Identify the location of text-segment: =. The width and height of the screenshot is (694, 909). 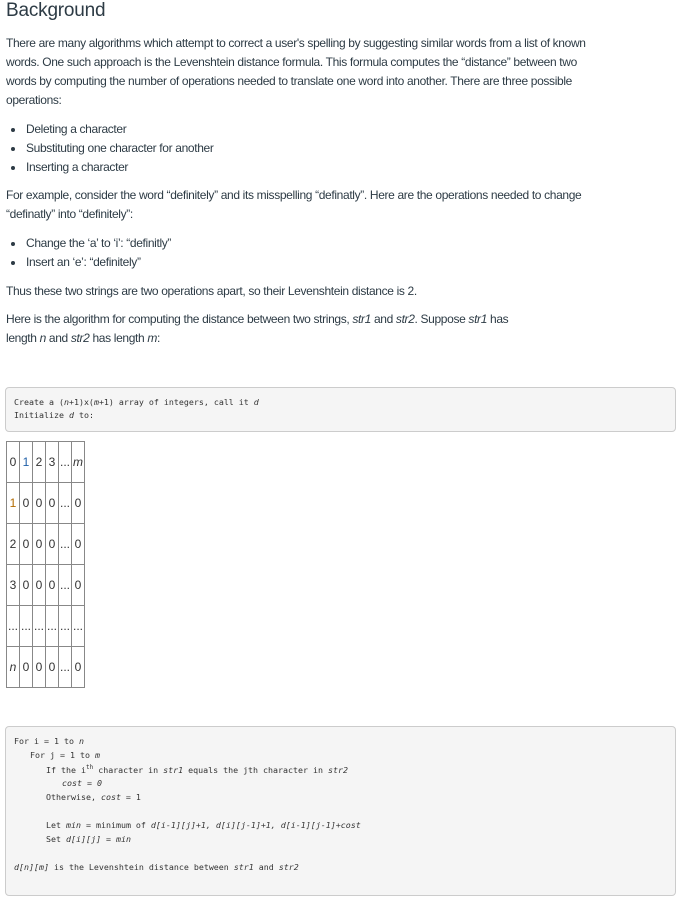
(108, 839).